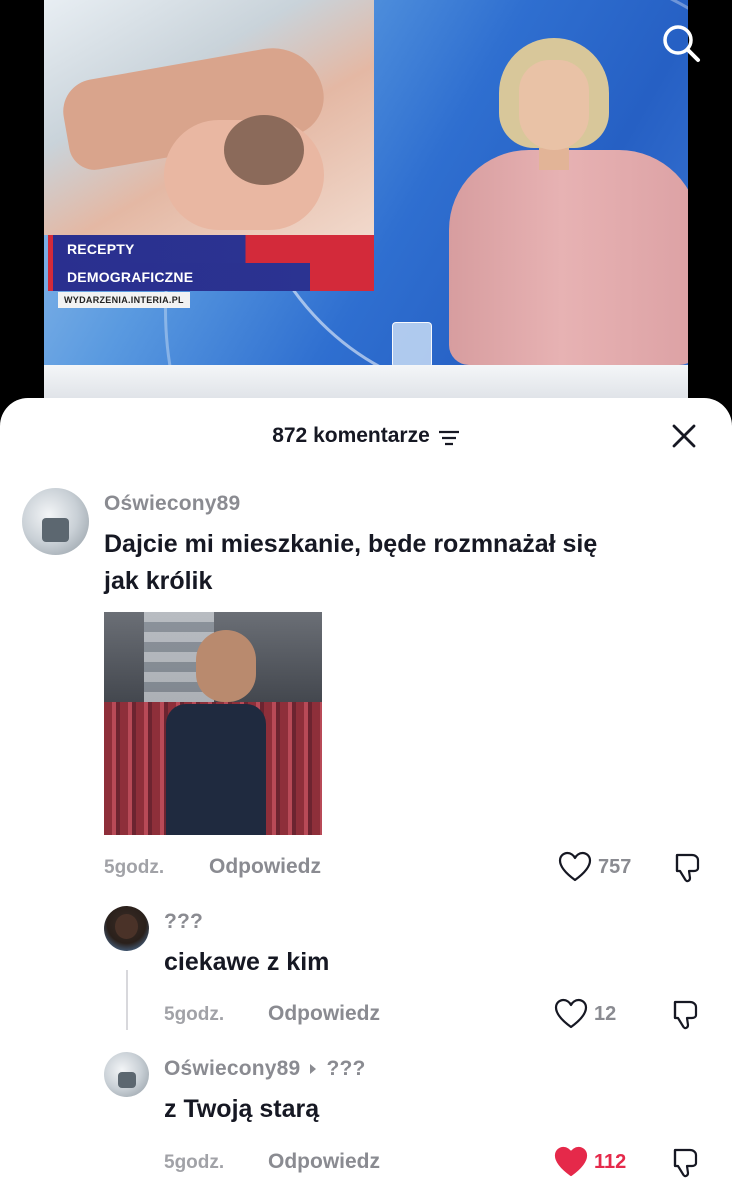 This screenshot has height=1200, width=732. What do you see at coordinates (183, 922) in the screenshot?
I see `comment-username: ???` at bounding box center [183, 922].